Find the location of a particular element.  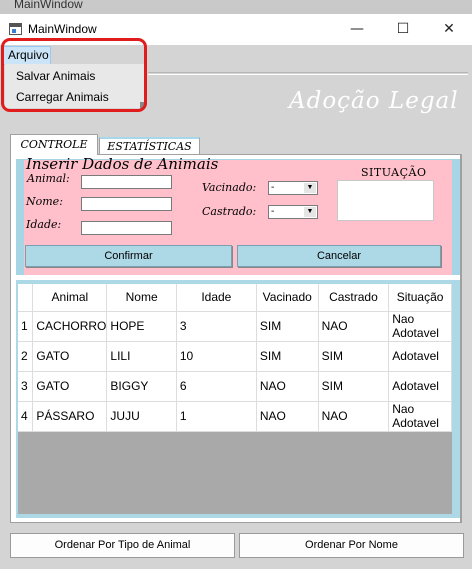

table-row: 4 PÁSSARO JUJU 1 NAO NAO Nao Adotavel is located at coordinates (235, 416).